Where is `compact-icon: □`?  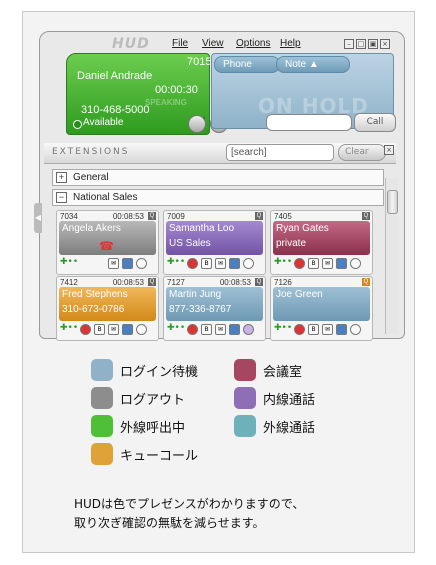
compact-icon: □ is located at coordinates (361, 44).